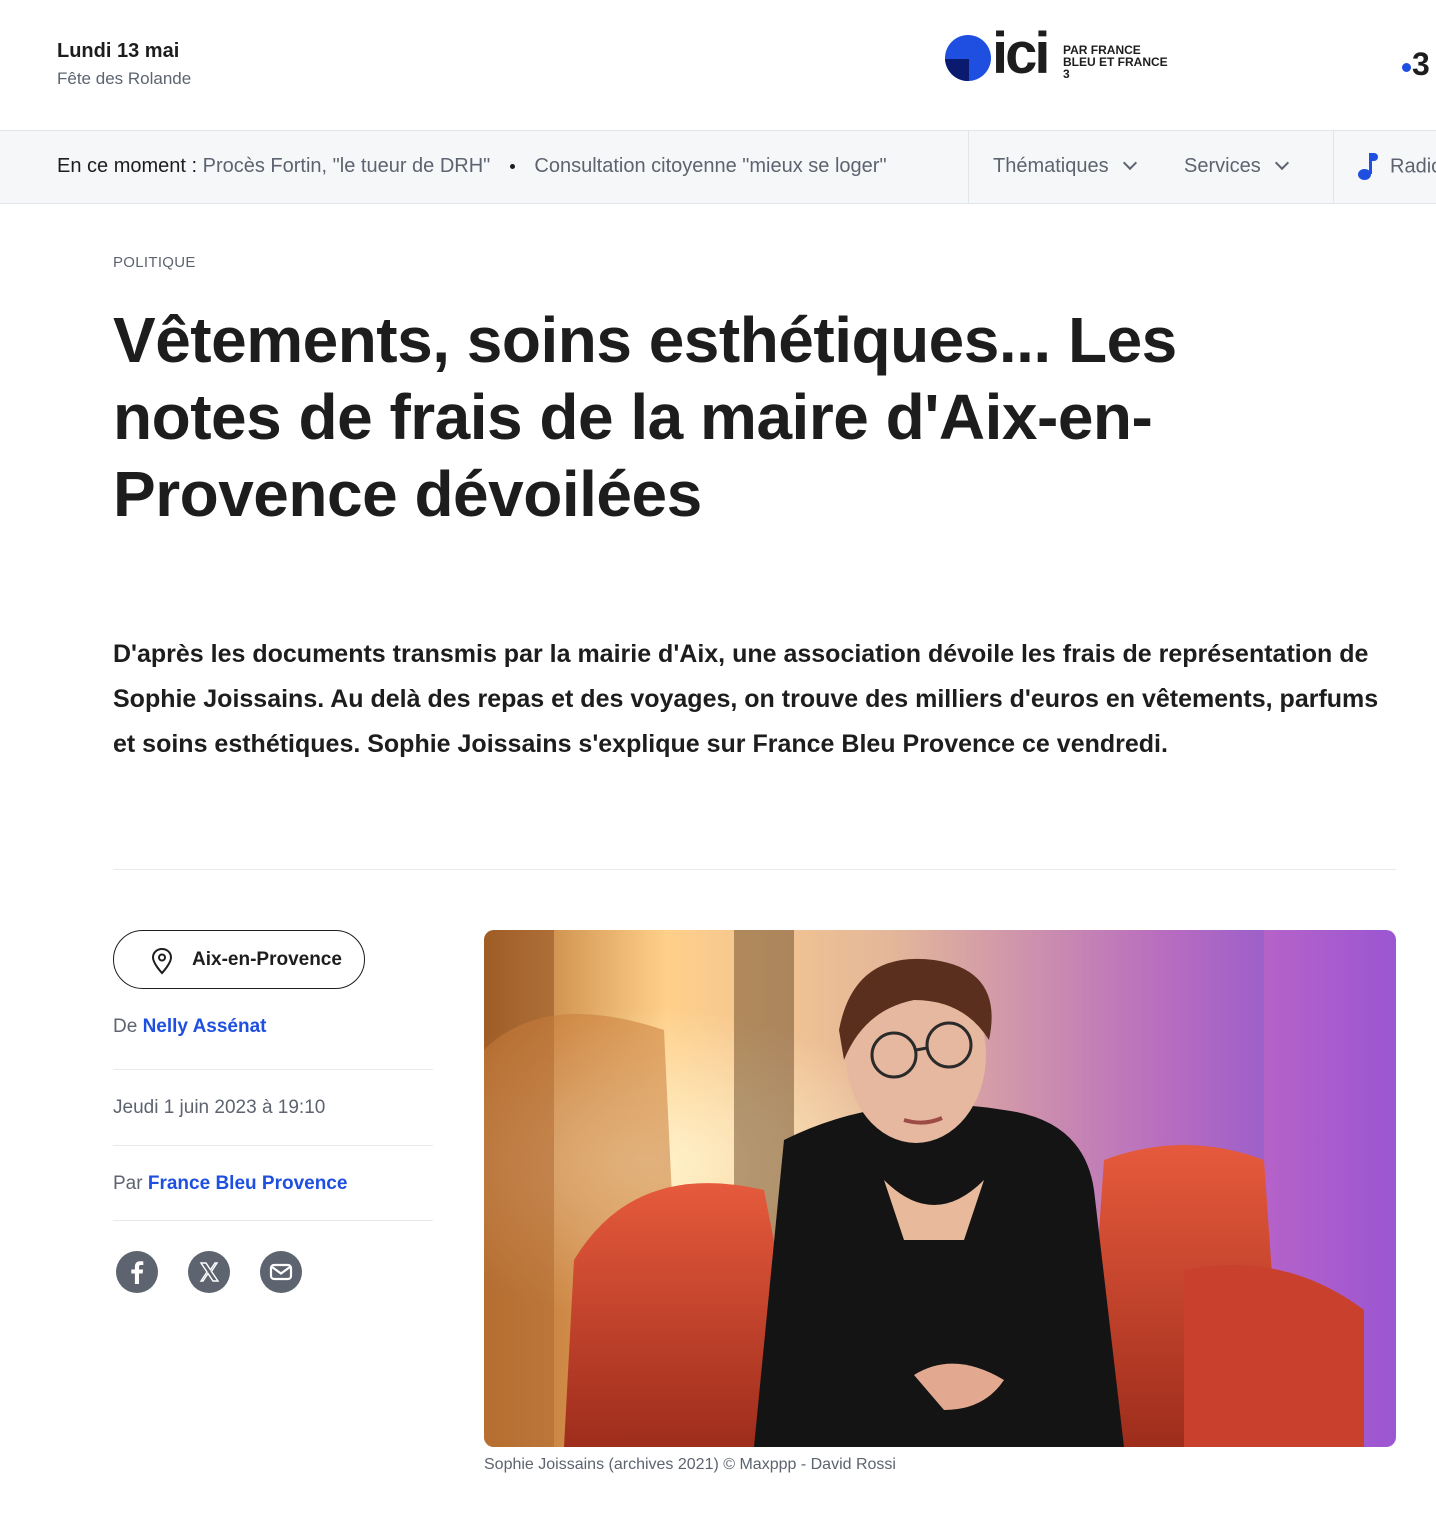 This screenshot has height=1530, width=1436. What do you see at coordinates (710, 166) in the screenshot?
I see `trending-link-consultation: Consultation citoyenne "mieux se loger"` at bounding box center [710, 166].